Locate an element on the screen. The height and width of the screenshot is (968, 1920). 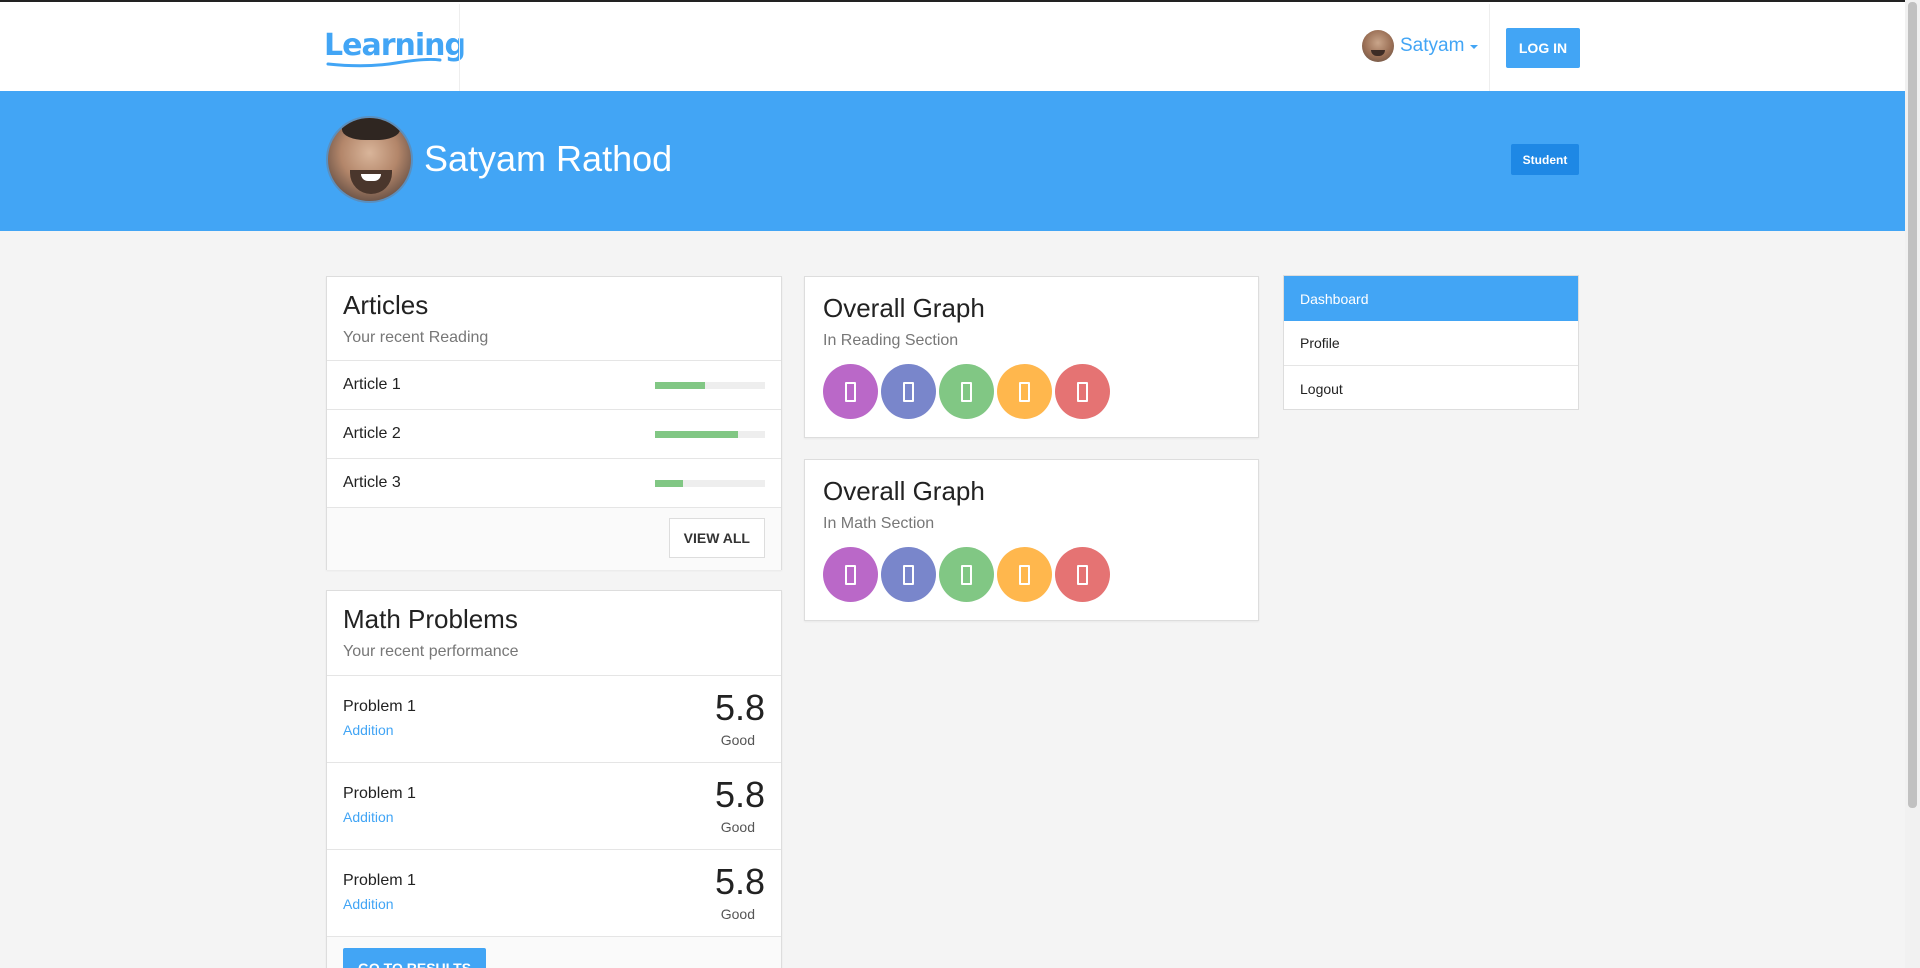
graph-subtitle: In Math Section is located at coordinates (879, 523).